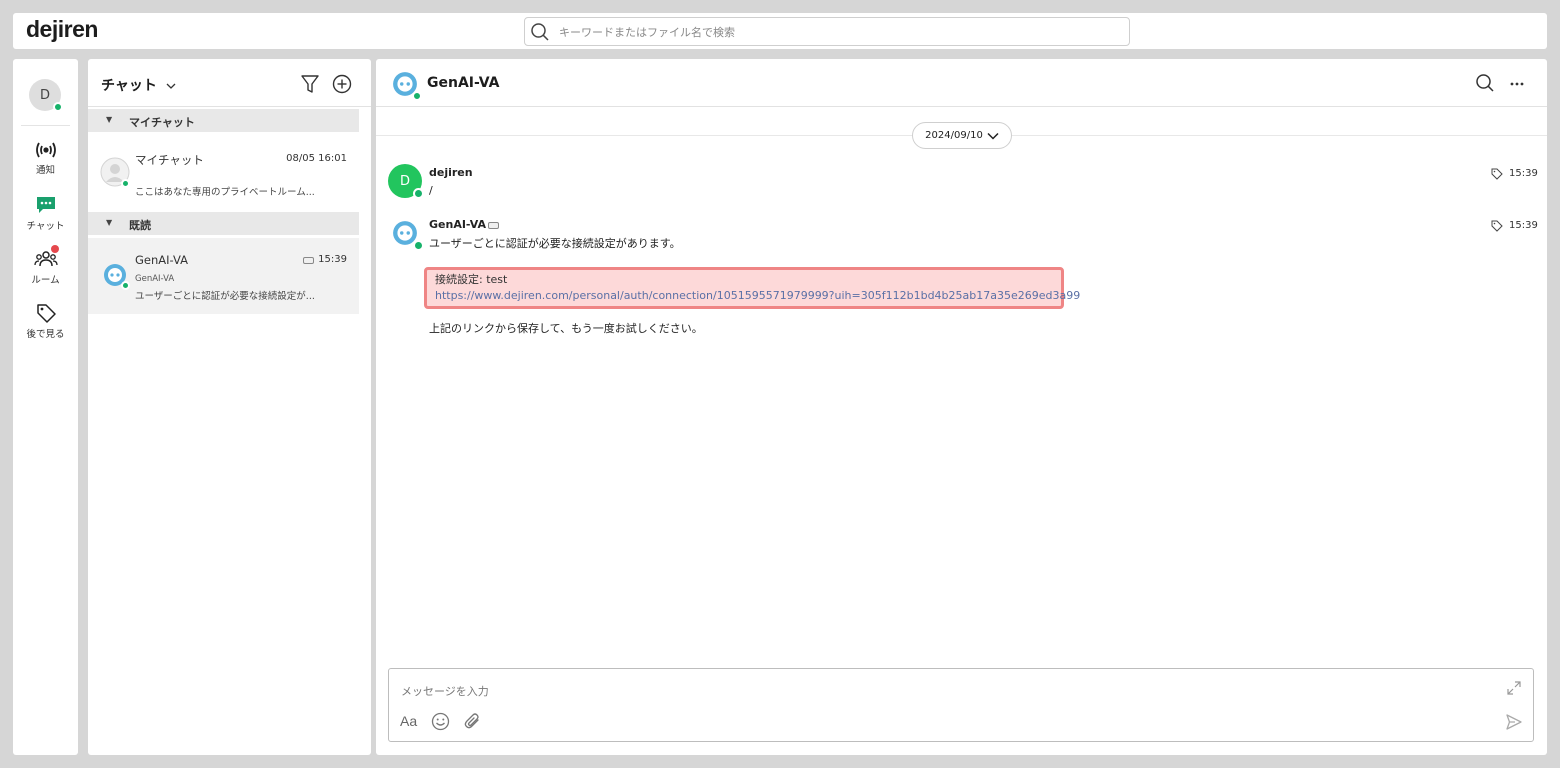  What do you see at coordinates (129, 86) in the screenshot?
I see `chat-list-title-text: チャット` at bounding box center [129, 86].